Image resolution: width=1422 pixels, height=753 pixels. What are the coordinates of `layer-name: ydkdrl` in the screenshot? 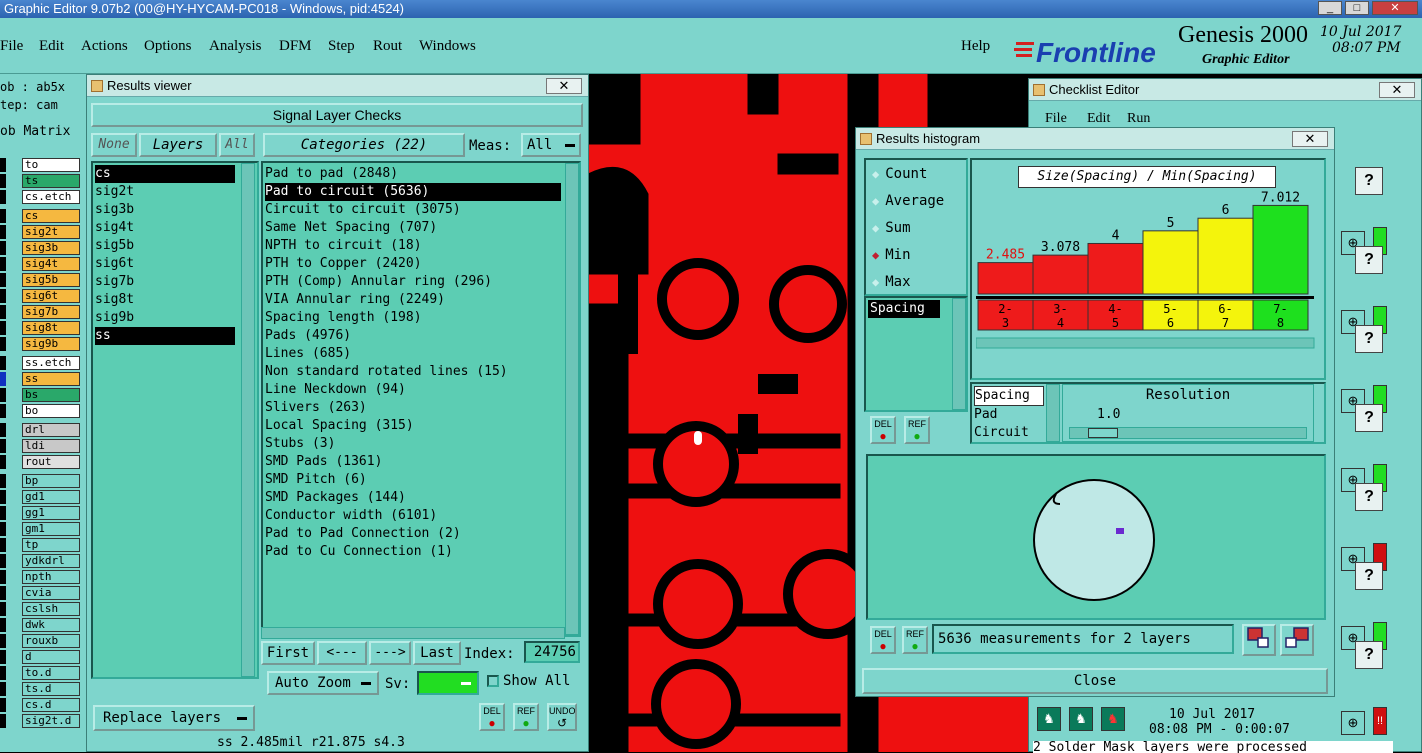 It's located at (51, 561).